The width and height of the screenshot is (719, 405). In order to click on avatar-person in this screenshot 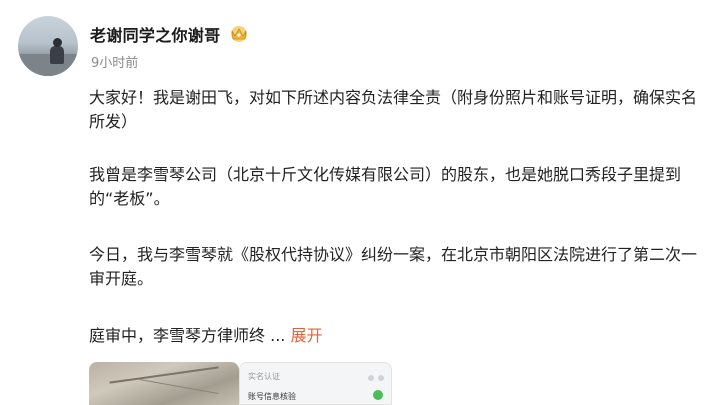, I will do `click(57, 55)`.